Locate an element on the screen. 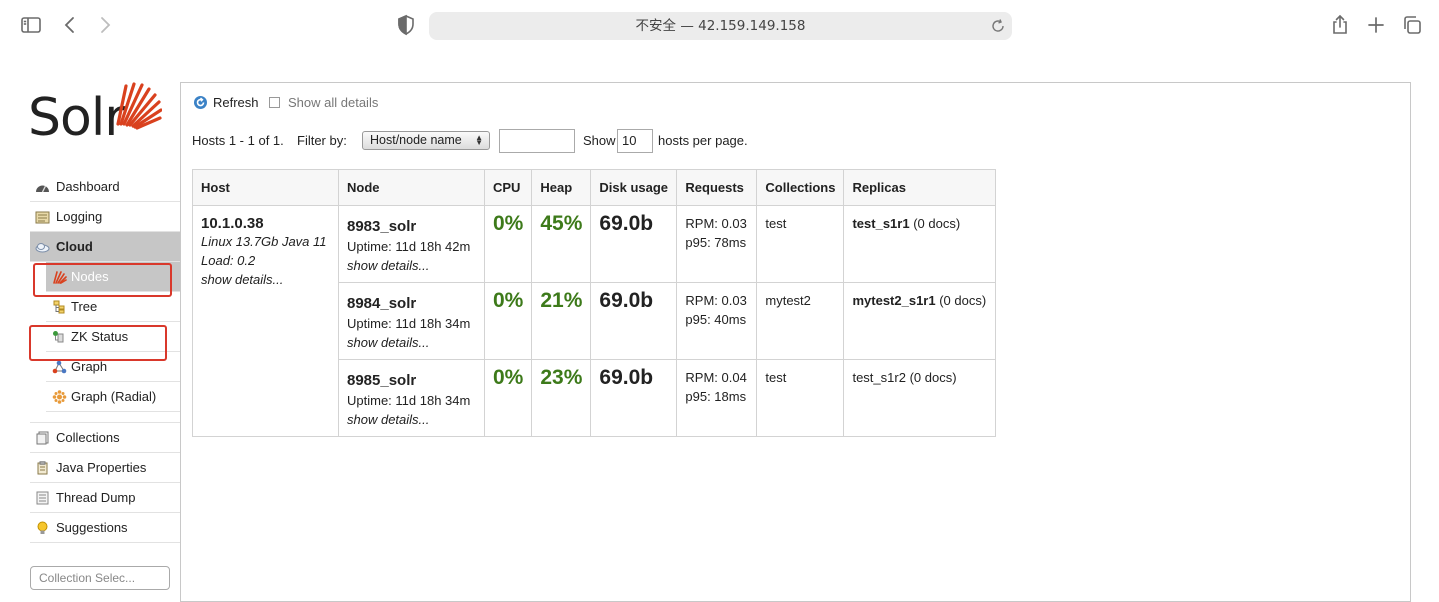  requests-rpm: RPM: 0.04 is located at coordinates (716, 377).